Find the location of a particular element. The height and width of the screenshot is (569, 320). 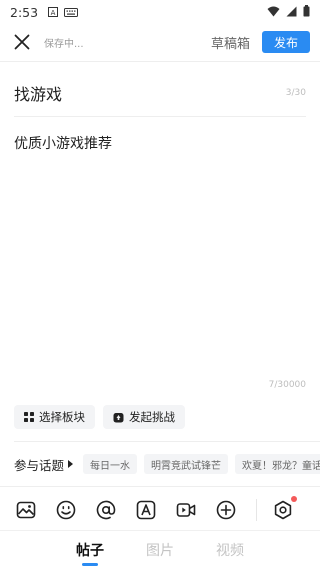

drafts-button: 草稿箱 is located at coordinates (230, 42).